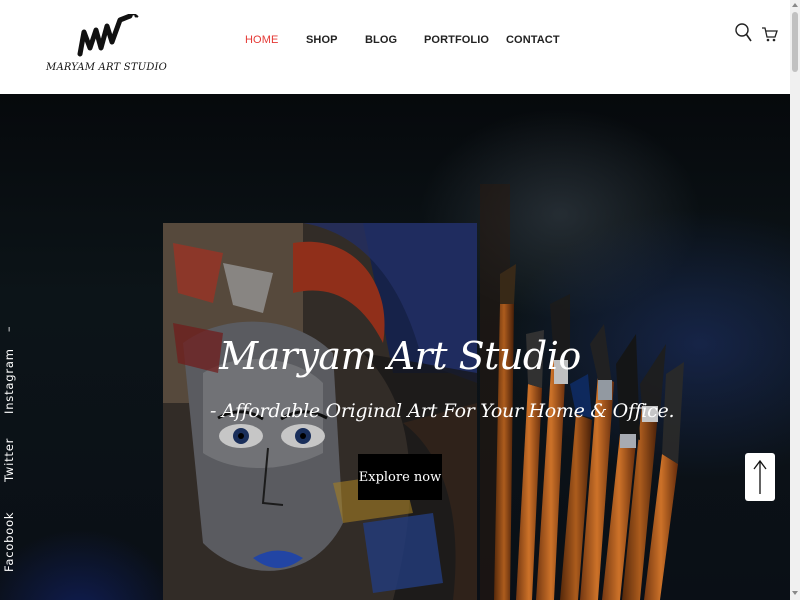 The image size is (800, 600). What do you see at coordinates (795, 42) in the screenshot?
I see `scrollbar-thumb` at bounding box center [795, 42].